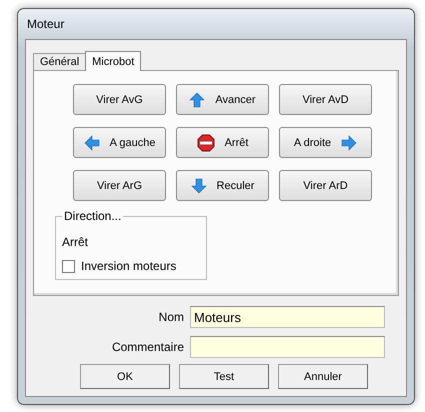  I want to click on tab: Général, so click(59, 61).